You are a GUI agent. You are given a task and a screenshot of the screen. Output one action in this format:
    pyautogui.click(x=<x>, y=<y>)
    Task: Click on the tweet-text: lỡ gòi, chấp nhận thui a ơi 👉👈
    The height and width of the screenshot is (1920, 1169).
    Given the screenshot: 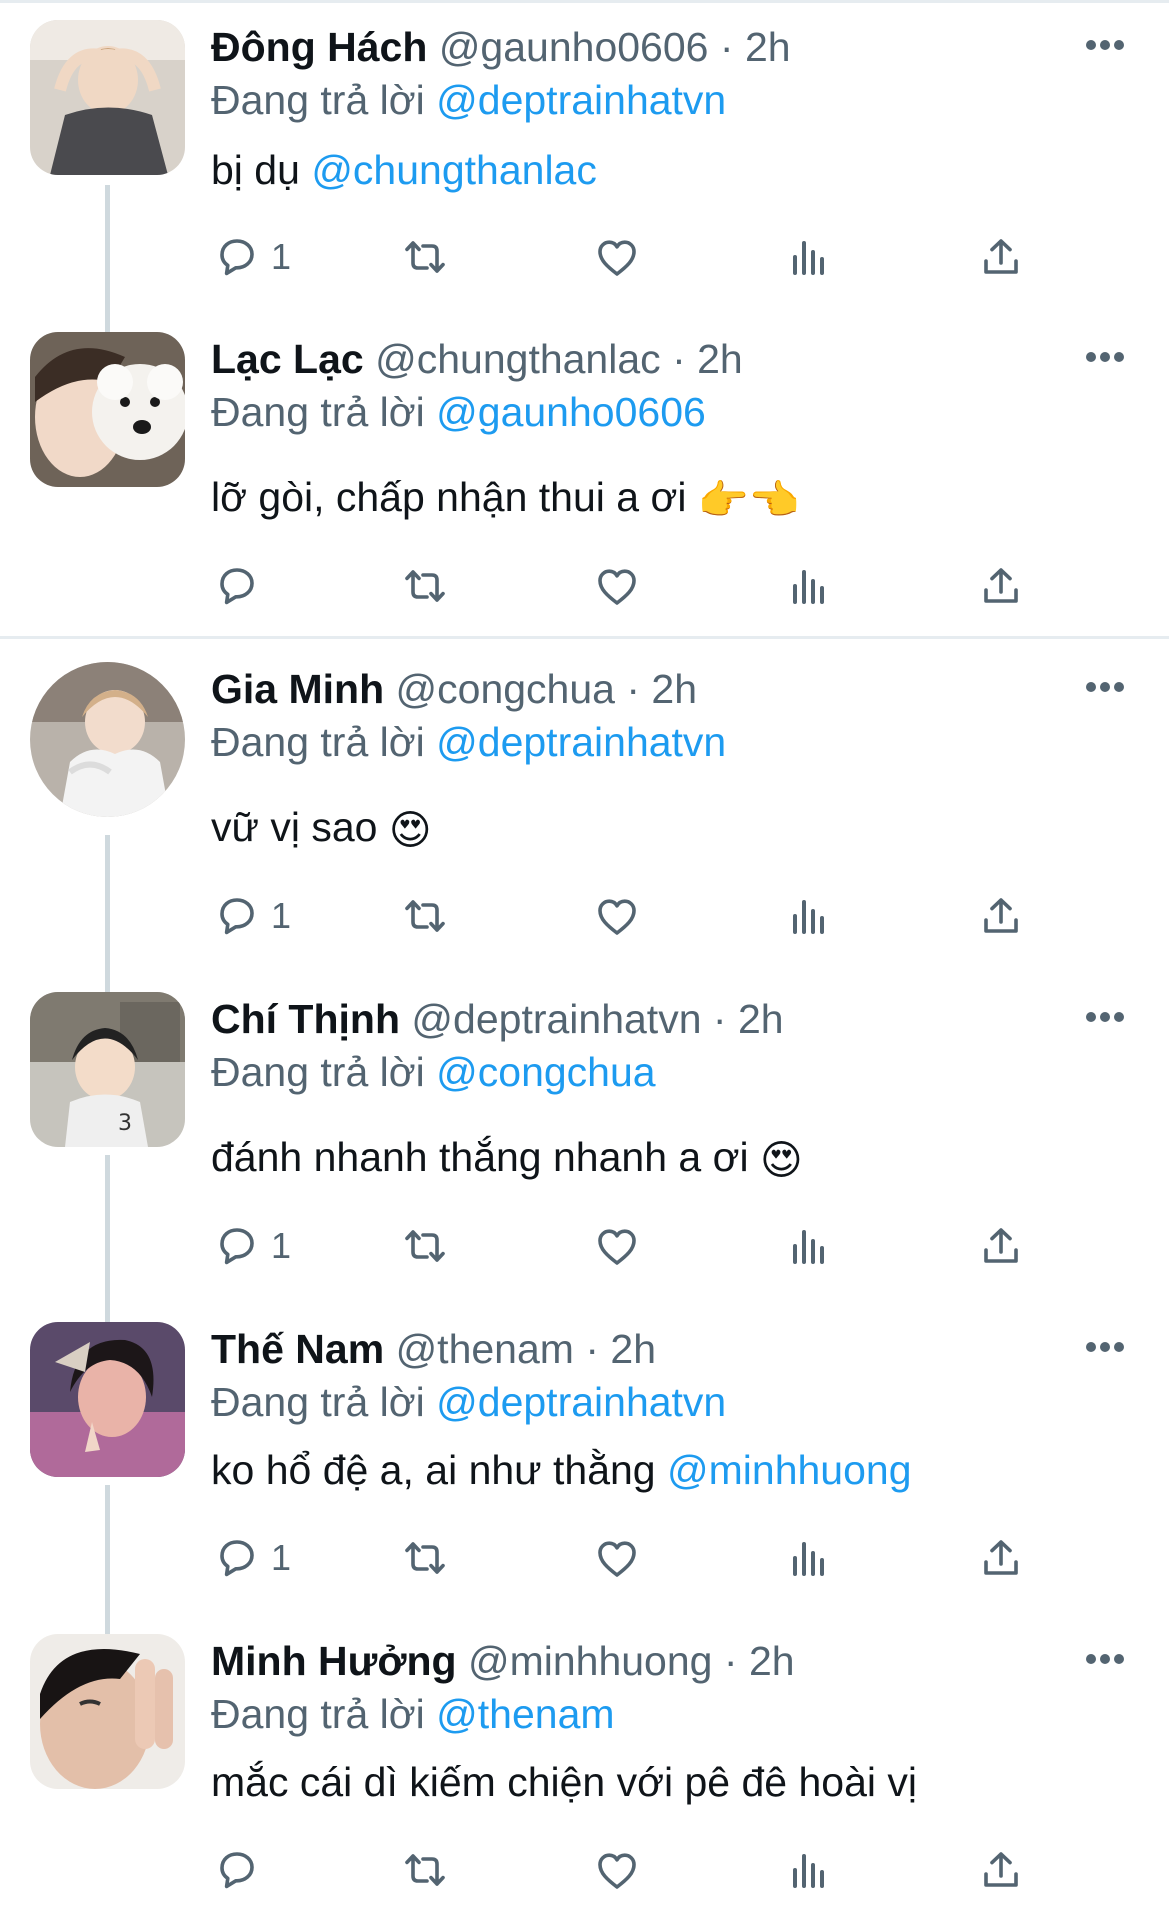 What is the action you would take?
    pyautogui.click(x=505, y=498)
    